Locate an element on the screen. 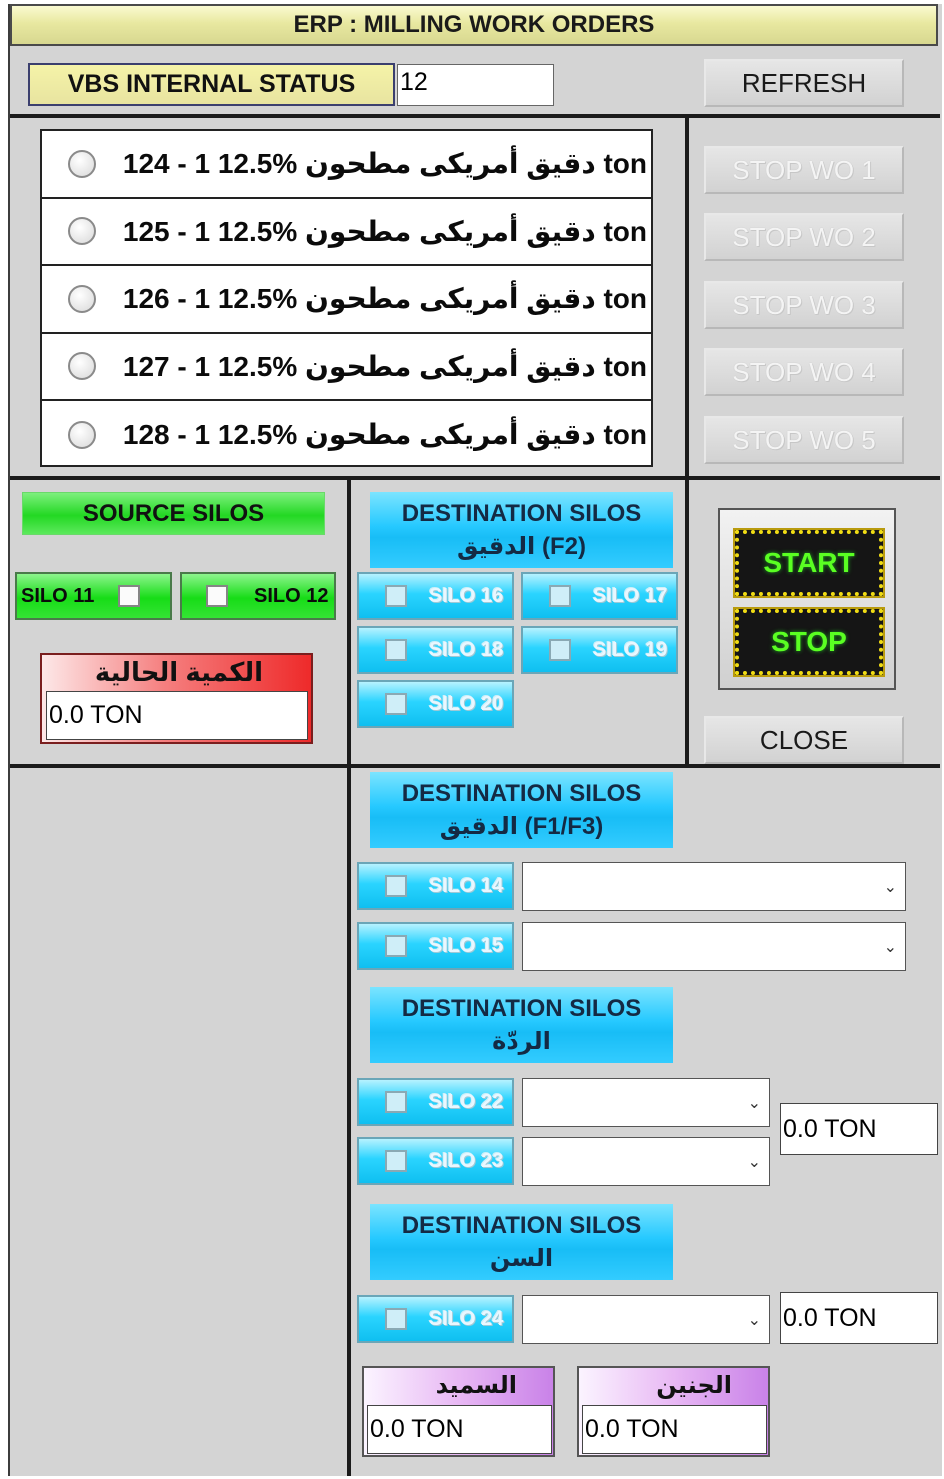 The height and width of the screenshot is (1479, 944). silo-17-toggle: SILO 17 is located at coordinates (599, 596).